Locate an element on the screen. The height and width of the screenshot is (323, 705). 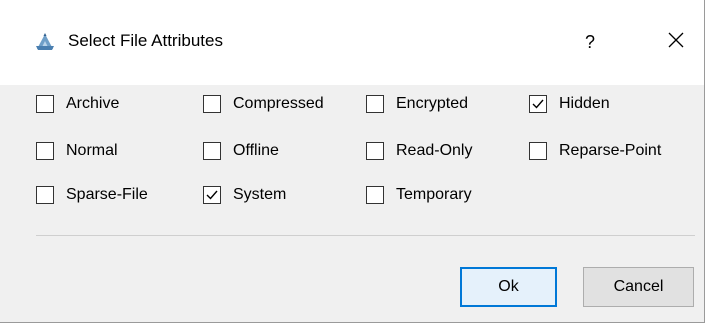
checkbox-temporary: Temporary is located at coordinates (419, 195).